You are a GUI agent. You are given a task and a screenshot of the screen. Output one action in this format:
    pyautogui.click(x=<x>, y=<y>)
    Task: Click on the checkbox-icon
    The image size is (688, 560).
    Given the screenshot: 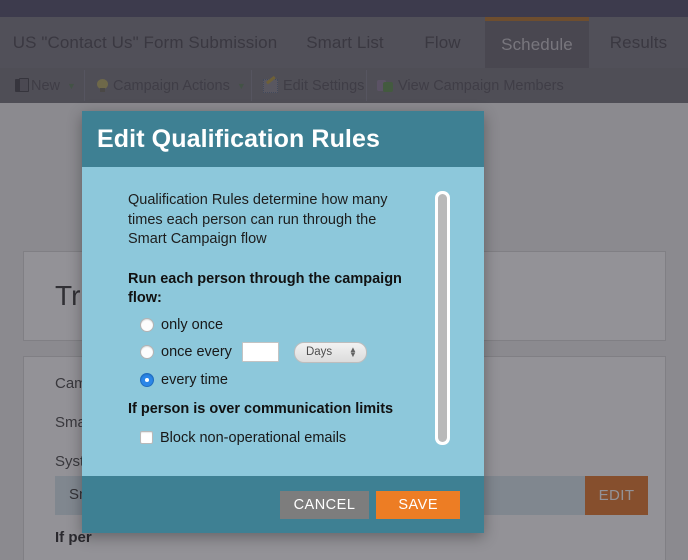 What is the action you would take?
    pyautogui.click(x=146, y=437)
    